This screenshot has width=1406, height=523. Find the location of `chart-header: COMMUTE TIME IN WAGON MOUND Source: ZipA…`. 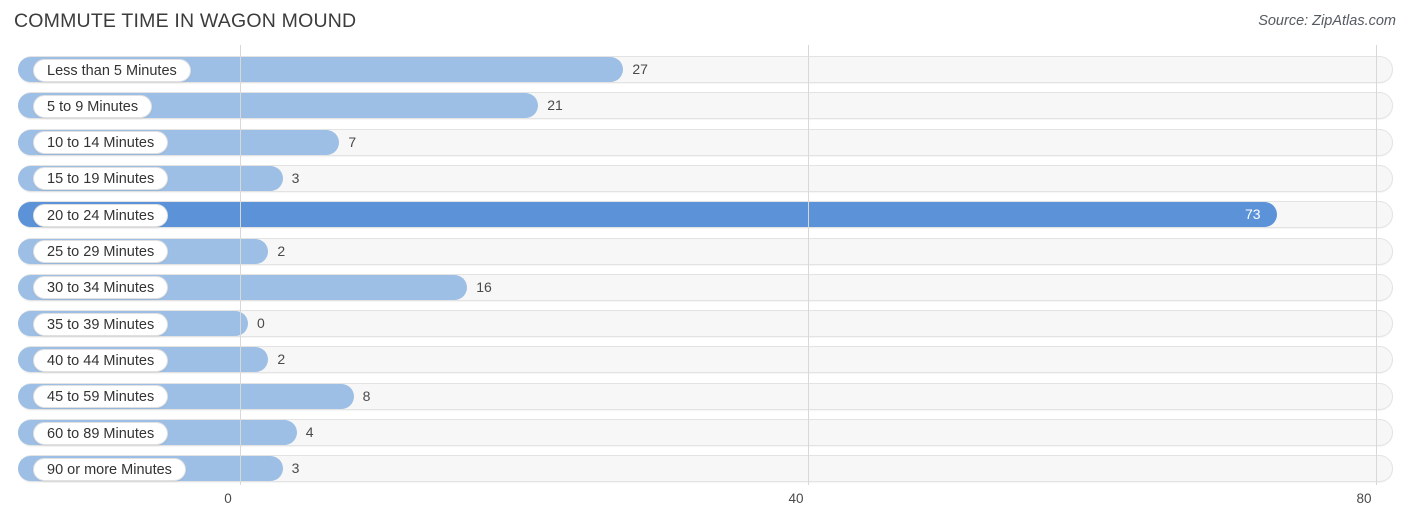

chart-header: COMMUTE TIME IN WAGON MOUND Source: ZipA… is located at coordinates (703, 22).